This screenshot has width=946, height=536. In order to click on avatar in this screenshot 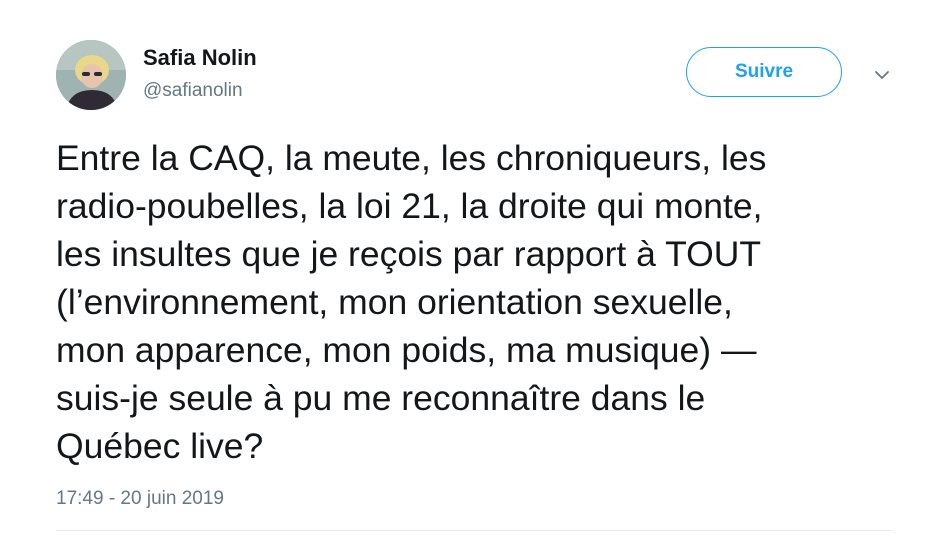, I will do `click(91, 75)`.